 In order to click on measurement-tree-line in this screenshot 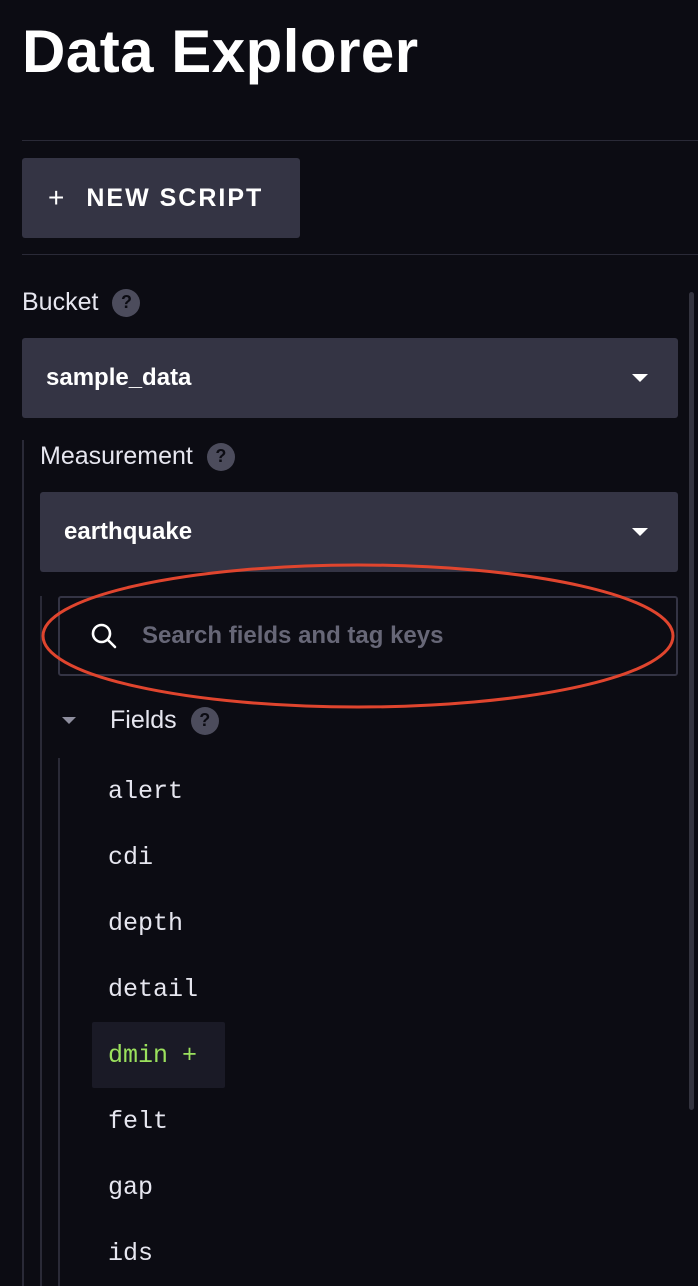, I will do `click(41, 941)`.